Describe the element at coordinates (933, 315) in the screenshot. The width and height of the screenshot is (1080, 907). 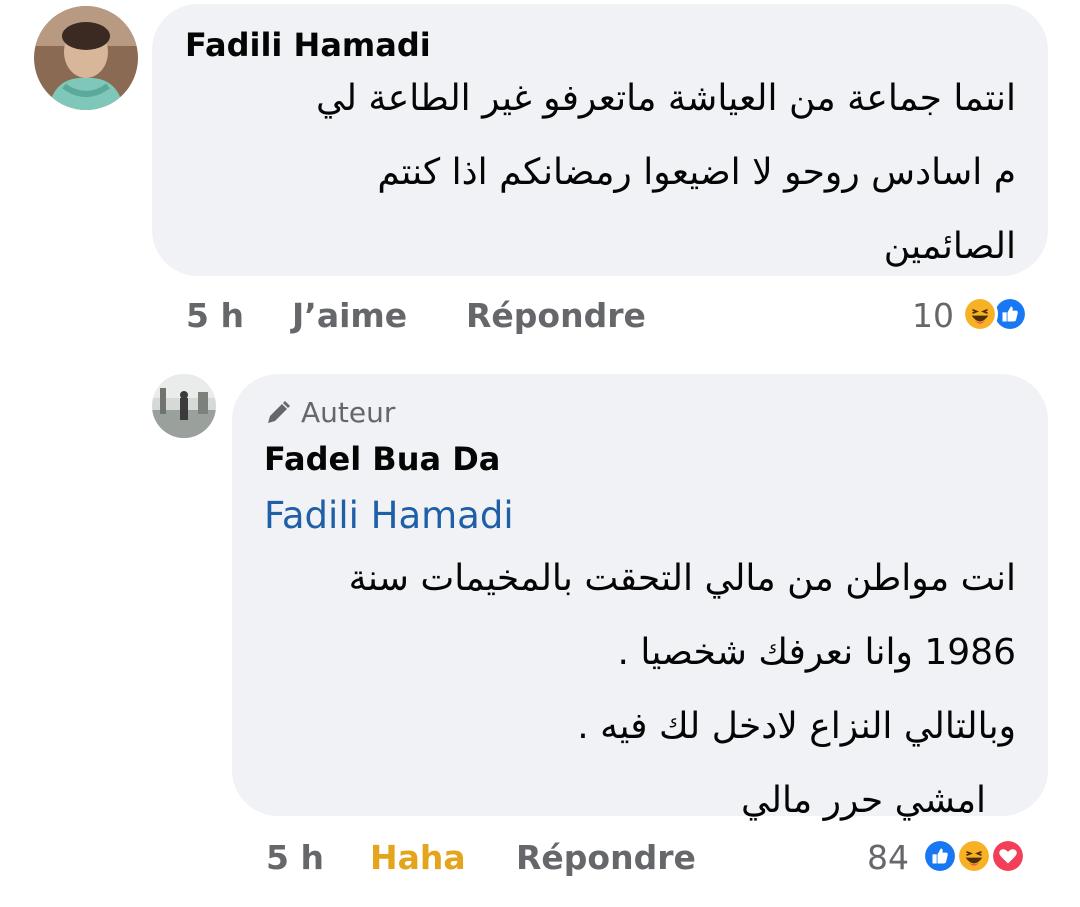
I see `reaction-count: 10` at that location.